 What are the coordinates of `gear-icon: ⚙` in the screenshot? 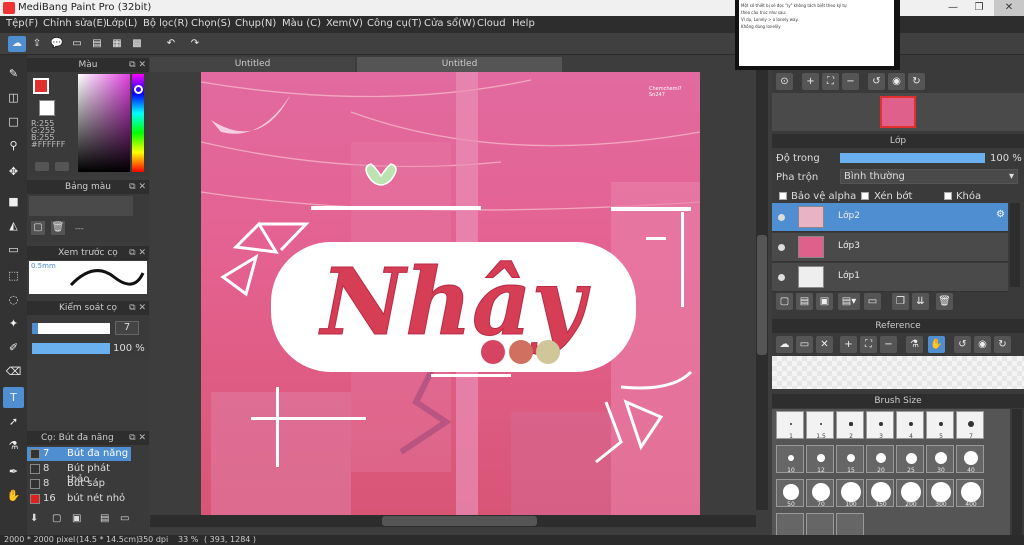 It's located at (1000, 214).